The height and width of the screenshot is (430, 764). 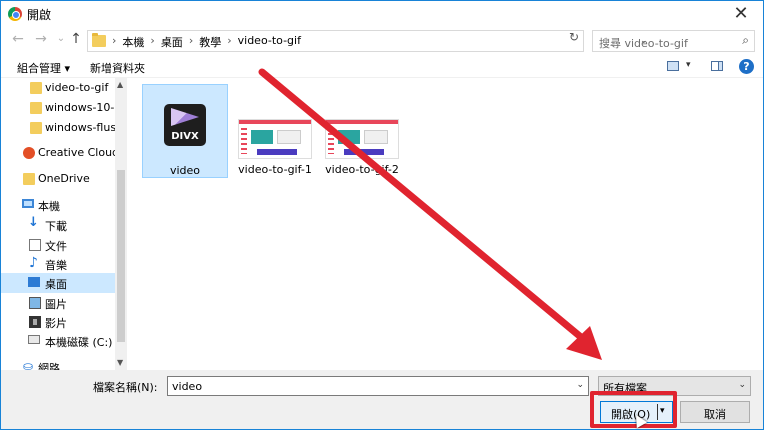 I want to click on pictures-icon, so click(x=35, y=303).